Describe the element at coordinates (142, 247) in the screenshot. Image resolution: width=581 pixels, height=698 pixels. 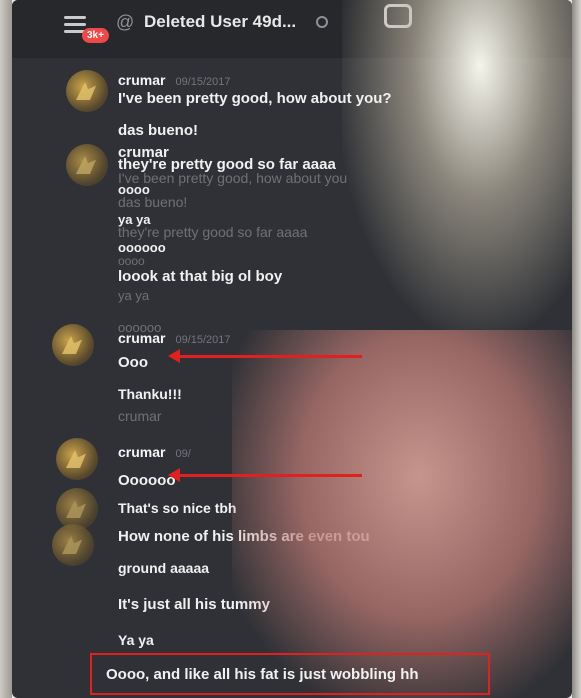
I see `message-text: oooooo` at that location.